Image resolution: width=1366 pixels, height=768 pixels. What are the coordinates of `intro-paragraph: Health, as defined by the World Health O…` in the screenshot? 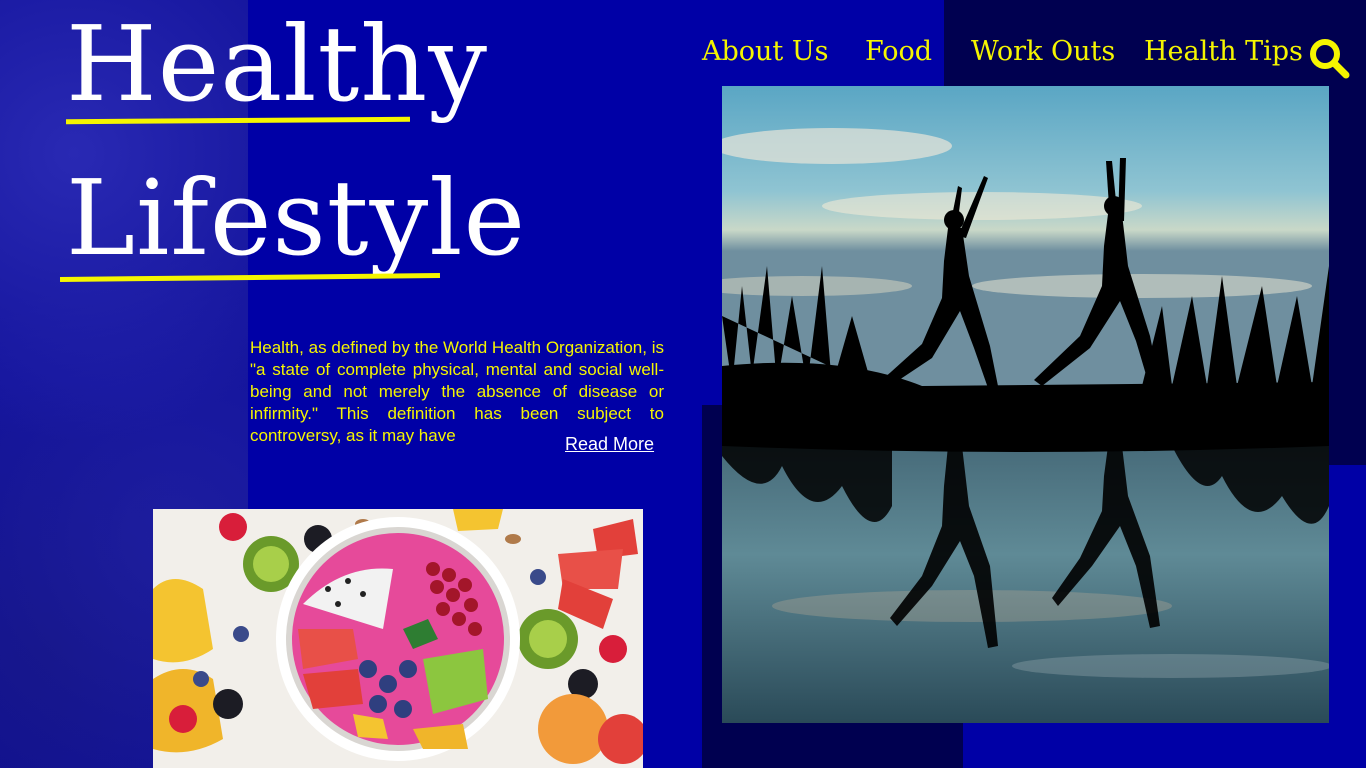 It's located at (457, 391).